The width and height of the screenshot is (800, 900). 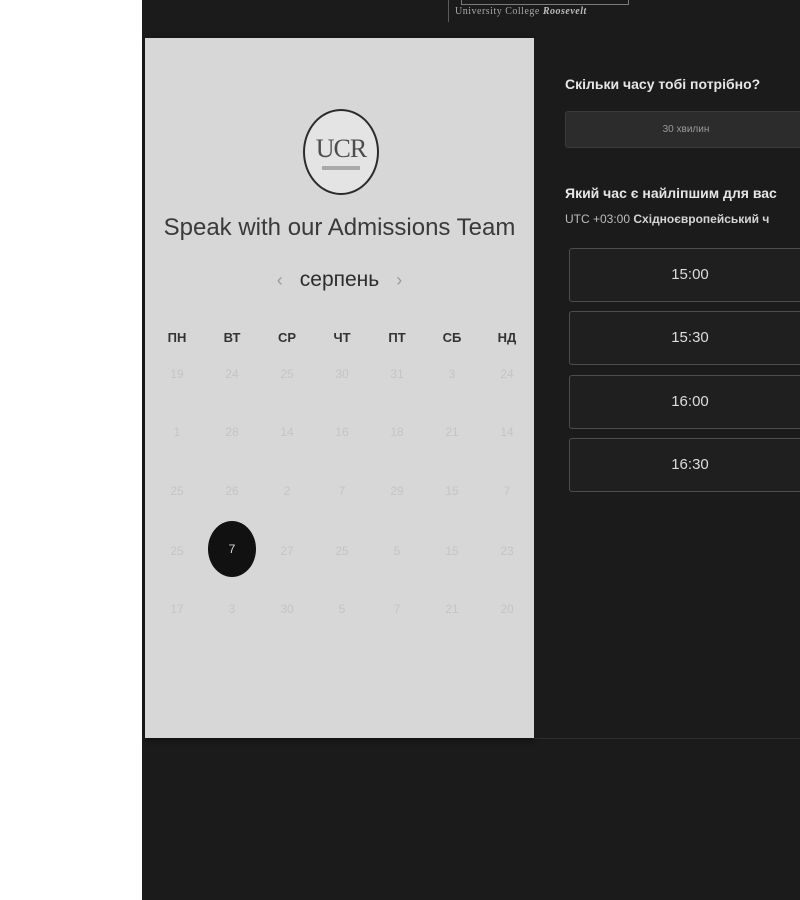 I want to click on month-label: серпень, so click(x=339, y=279).